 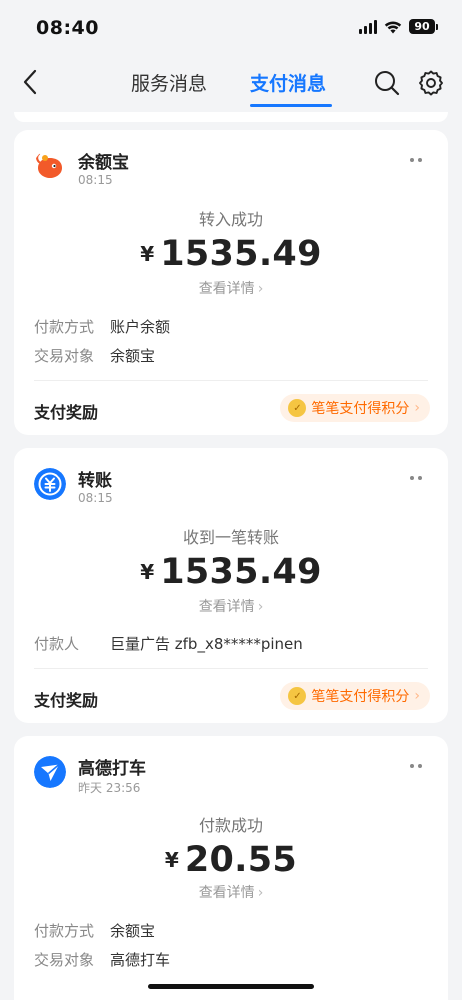 What do you see at coordinates (231, 986) in the screenshot?
I see `home-indicator` at bounding box center [231, 986].